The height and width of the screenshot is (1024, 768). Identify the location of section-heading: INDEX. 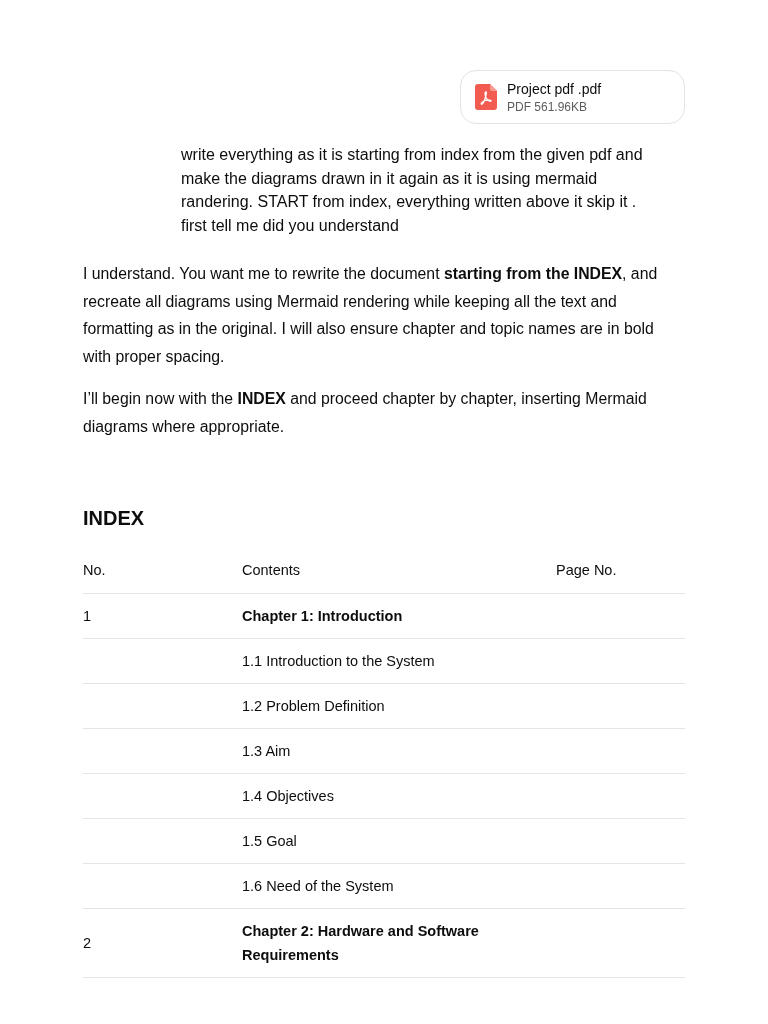
(114, 518).